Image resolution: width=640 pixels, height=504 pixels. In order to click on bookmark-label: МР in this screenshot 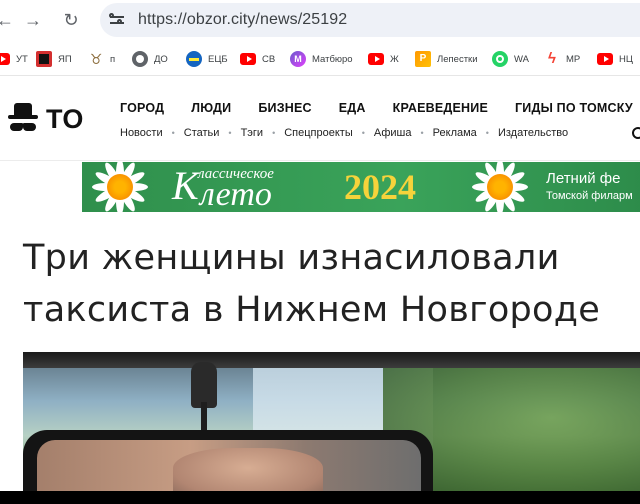, I will do `click(573, 59)`.